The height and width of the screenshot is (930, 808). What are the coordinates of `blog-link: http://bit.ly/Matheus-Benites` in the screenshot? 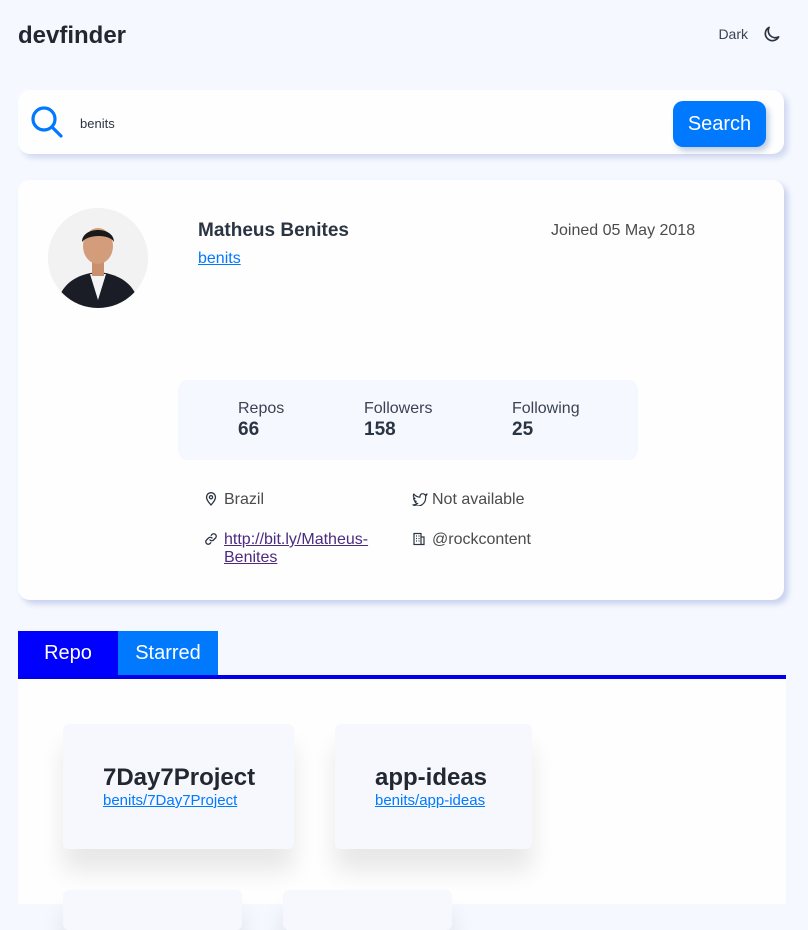 It's located at (304, 549).